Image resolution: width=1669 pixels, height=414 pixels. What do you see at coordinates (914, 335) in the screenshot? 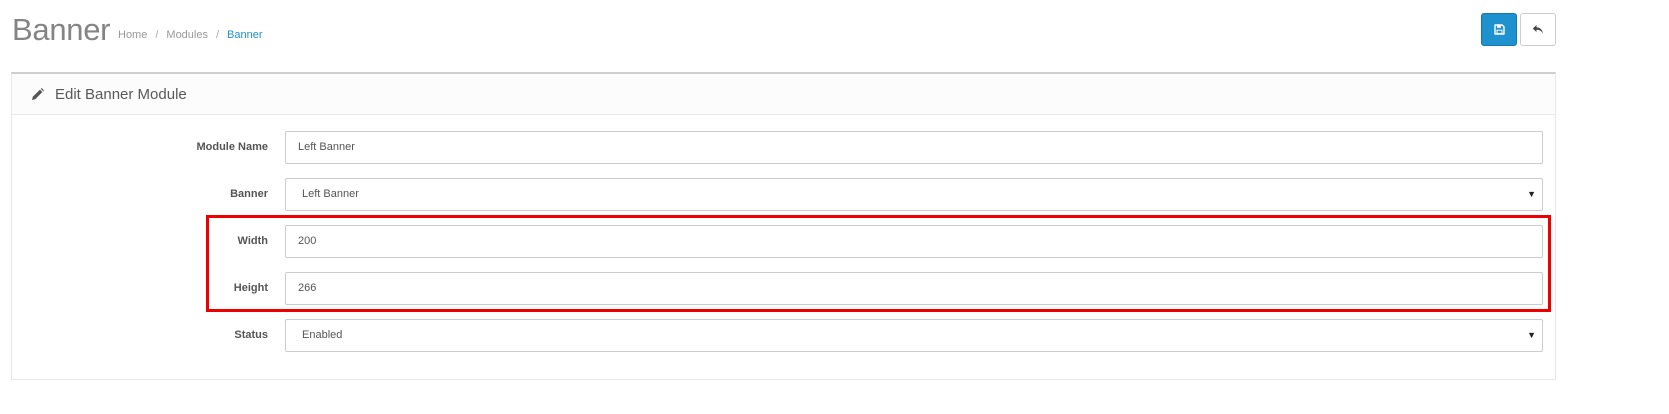
I see `status-select: Enabled ▼` at bounding box center [914, 335].